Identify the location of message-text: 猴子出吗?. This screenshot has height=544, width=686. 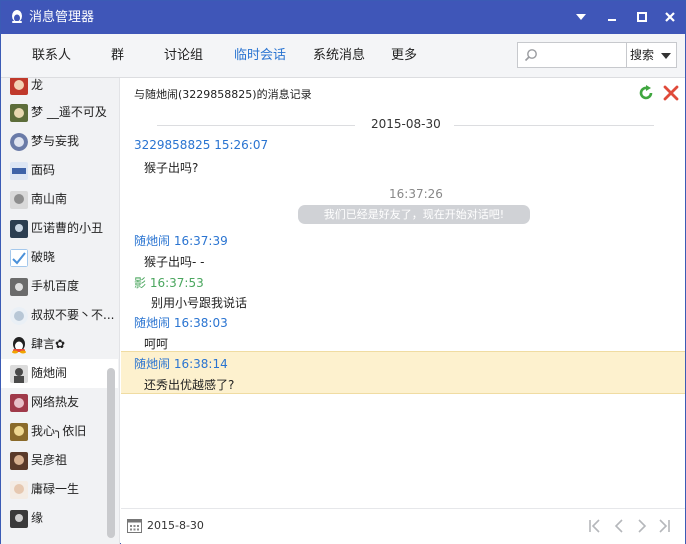
(171, 168).